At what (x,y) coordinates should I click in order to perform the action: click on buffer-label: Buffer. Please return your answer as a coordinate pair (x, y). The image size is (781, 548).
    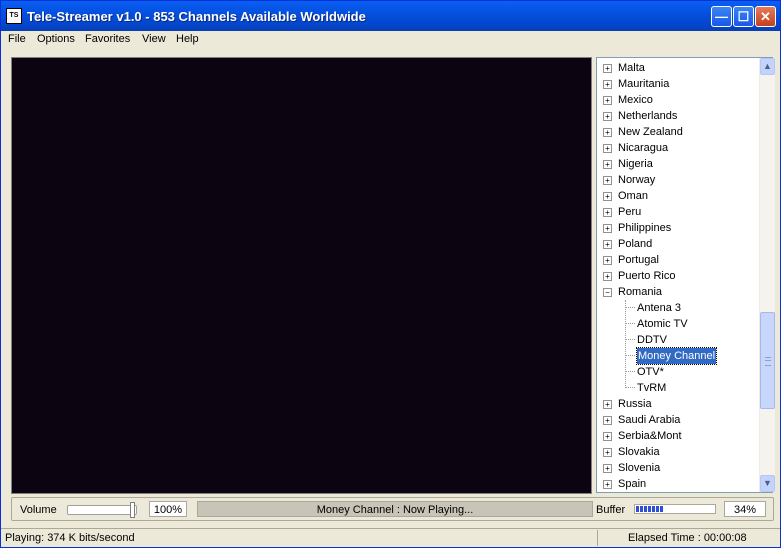
    Looking at the image, I should click on (611, 510).